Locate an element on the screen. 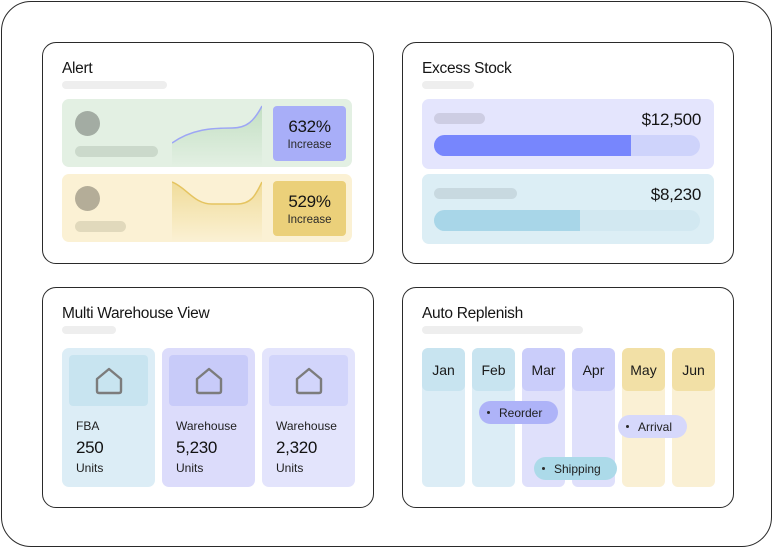 This screenshot has width=776, height=550. excess-value: $8,230 is located at coordinates (676, 194).